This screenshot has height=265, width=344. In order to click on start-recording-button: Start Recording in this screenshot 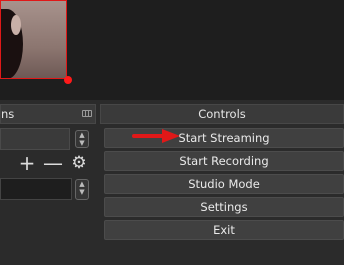, I will do `click(224, 161)`.